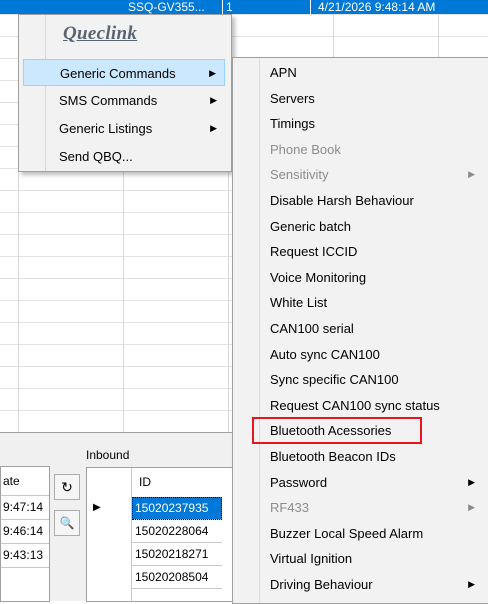 The image size is (488, 604). Describe the element at coordinates (109, 534) in the screenshot. I see `row-header-column` at that location.